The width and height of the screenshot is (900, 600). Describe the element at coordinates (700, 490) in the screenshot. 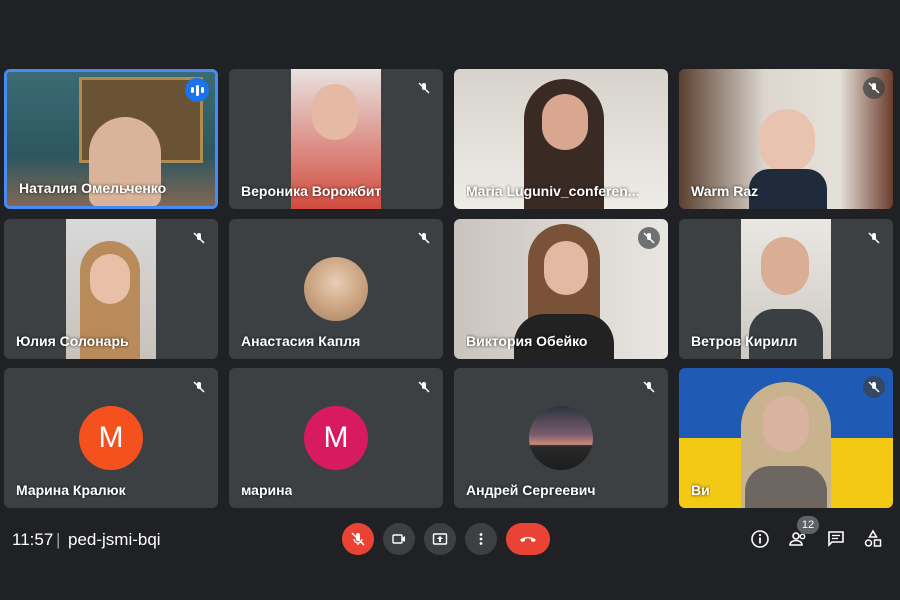

I see `participant-name: Ви` at that location.